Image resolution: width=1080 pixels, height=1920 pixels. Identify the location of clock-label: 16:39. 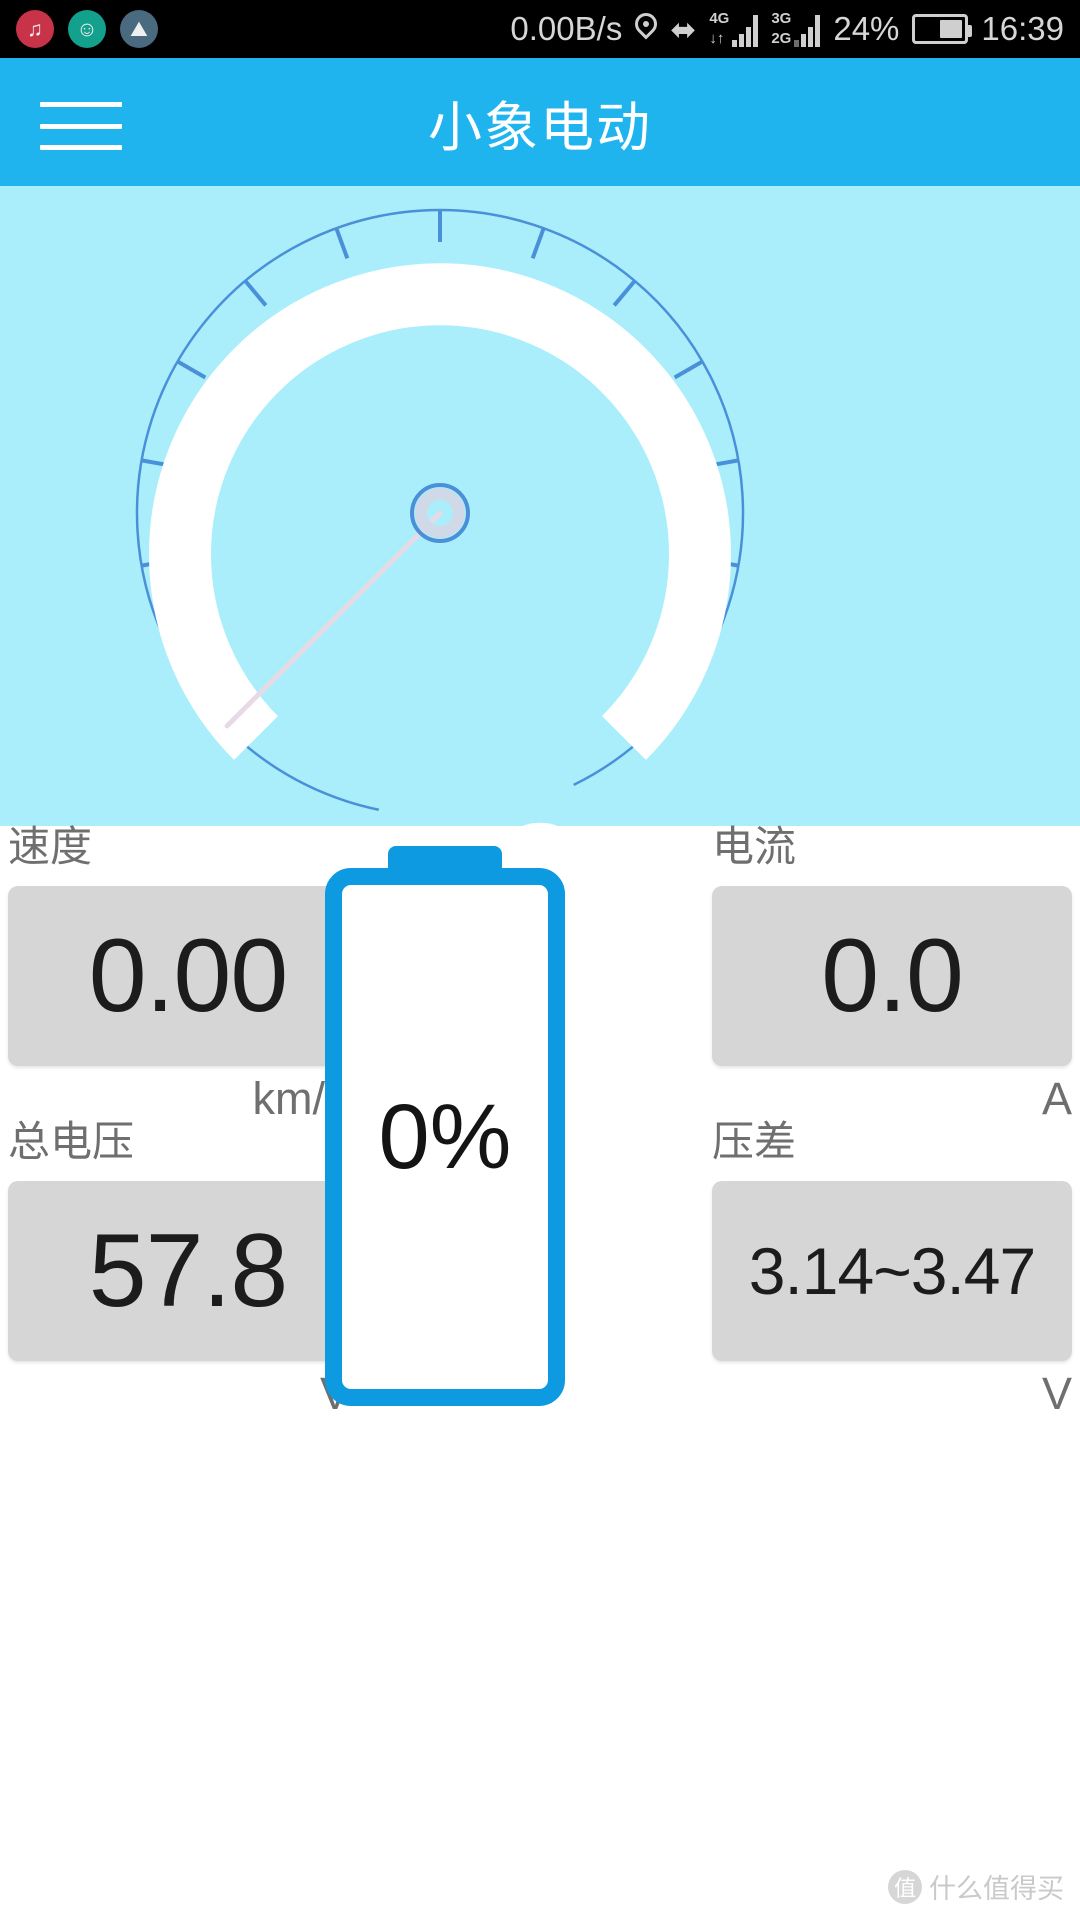
(1022, 28).